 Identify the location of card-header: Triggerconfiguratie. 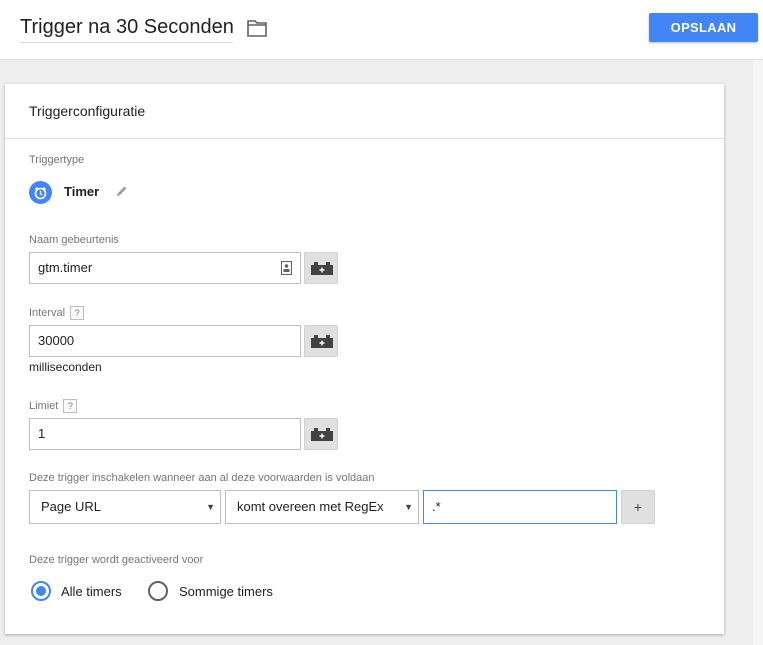
(364, 111).